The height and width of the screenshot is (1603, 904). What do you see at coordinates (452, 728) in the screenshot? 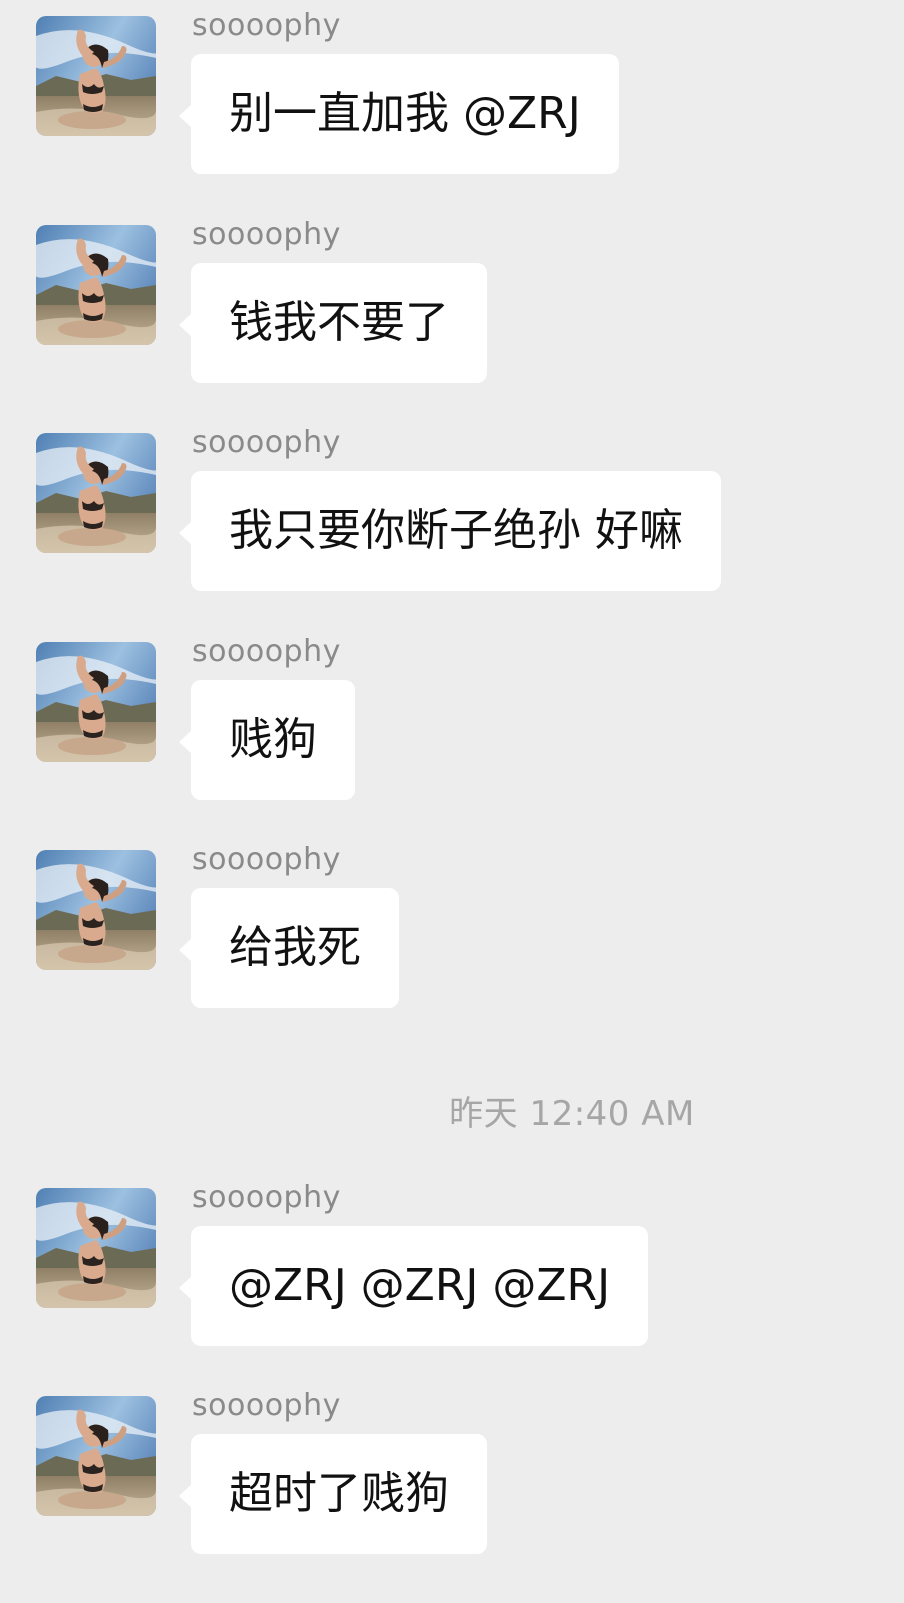
I see `message-row: soooophy 贱狗` at bounding box center [452, 728].